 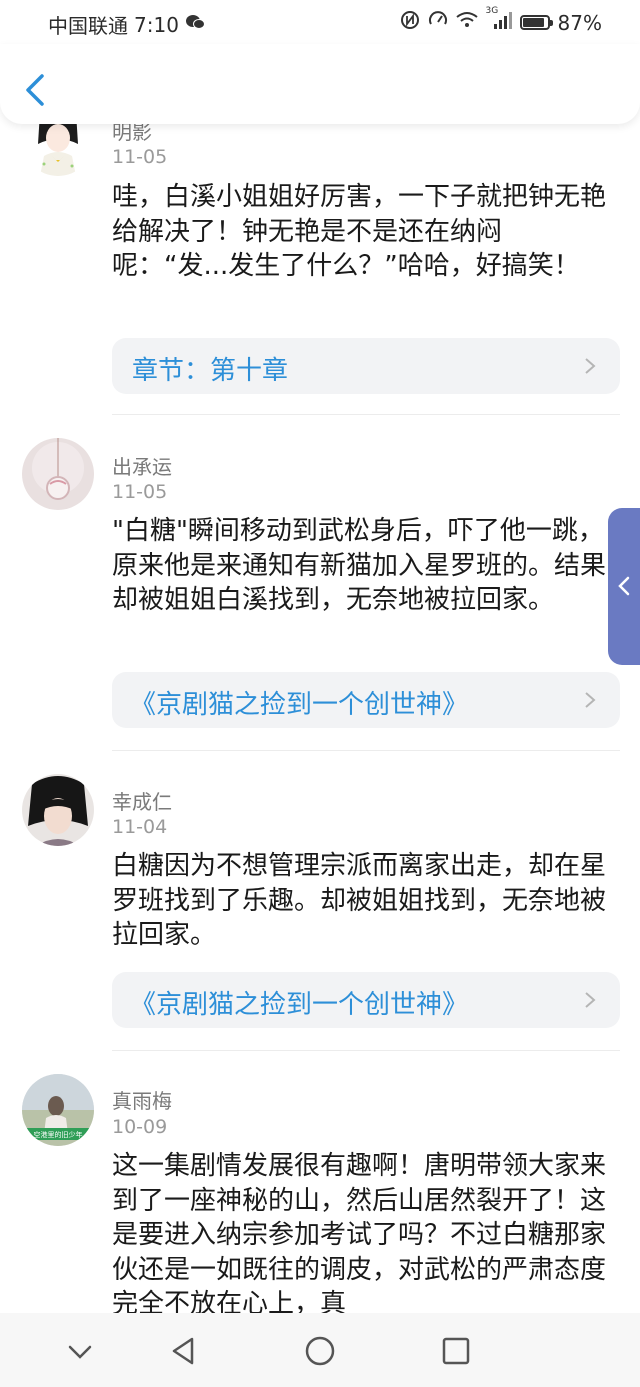 What do you see at coordinates (456, 1351) in the screenshot?
I see `recents-square-icon` at bounding box center [456, 1351].